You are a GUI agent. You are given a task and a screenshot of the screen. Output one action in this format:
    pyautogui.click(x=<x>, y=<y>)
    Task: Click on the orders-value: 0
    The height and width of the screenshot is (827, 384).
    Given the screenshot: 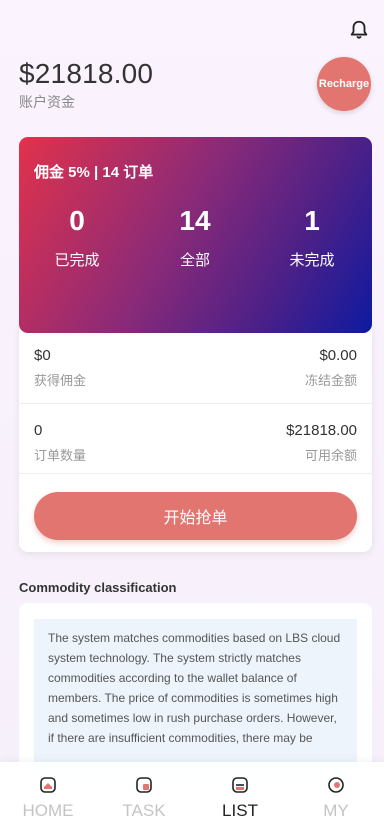 What is the action you would take?
    pyautogui.click(x=38, y=430)
    